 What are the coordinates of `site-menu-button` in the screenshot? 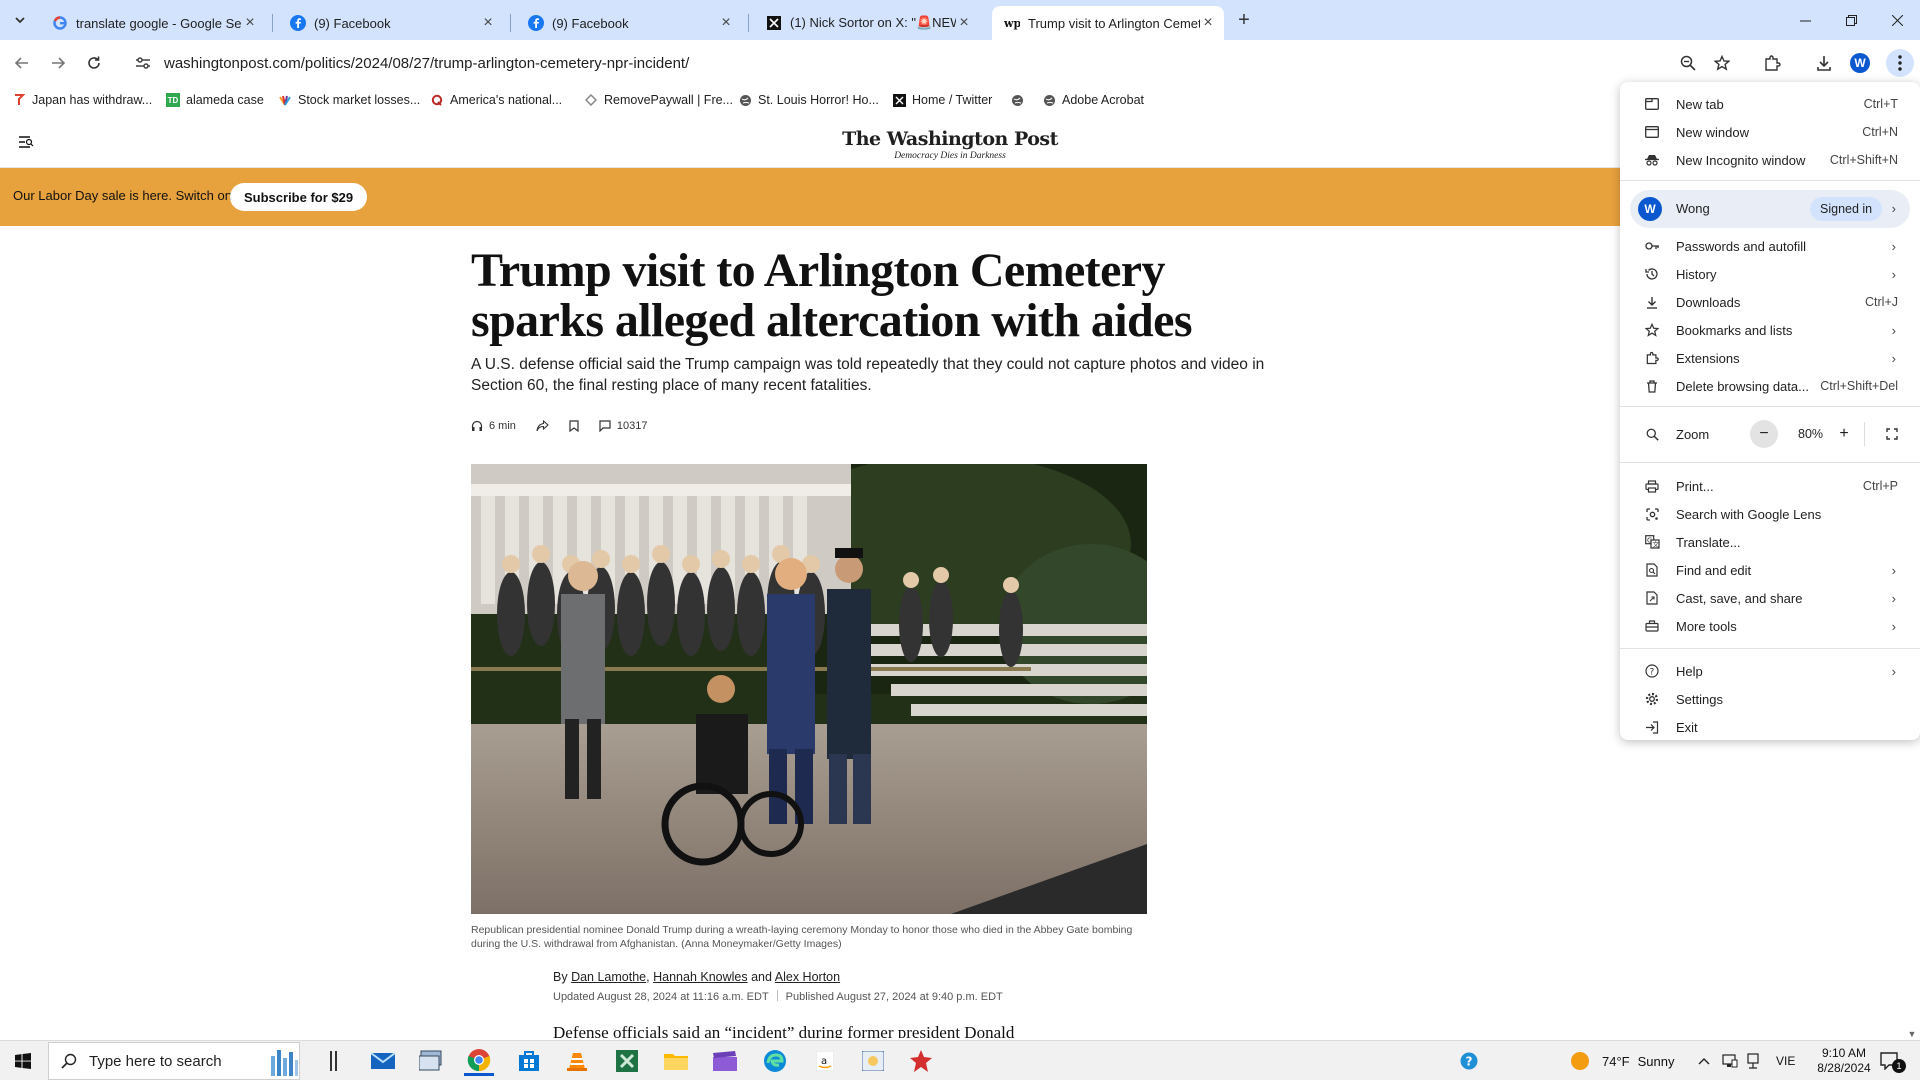 It's located at (26, 142).